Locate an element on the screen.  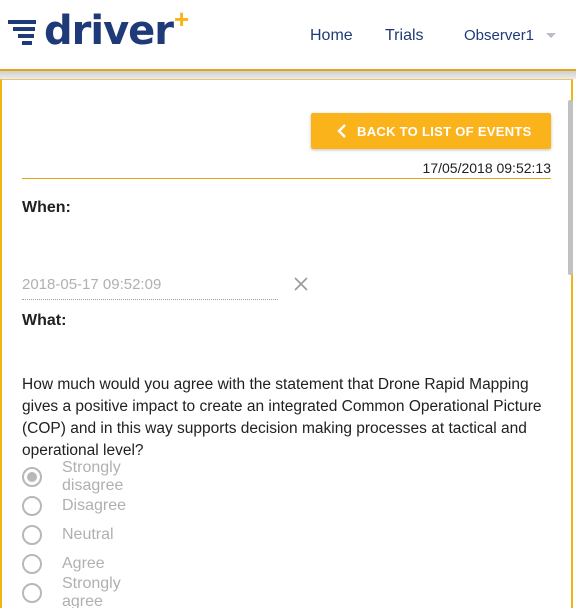
driver-logo: driver + is located at coordinates (98, 31).